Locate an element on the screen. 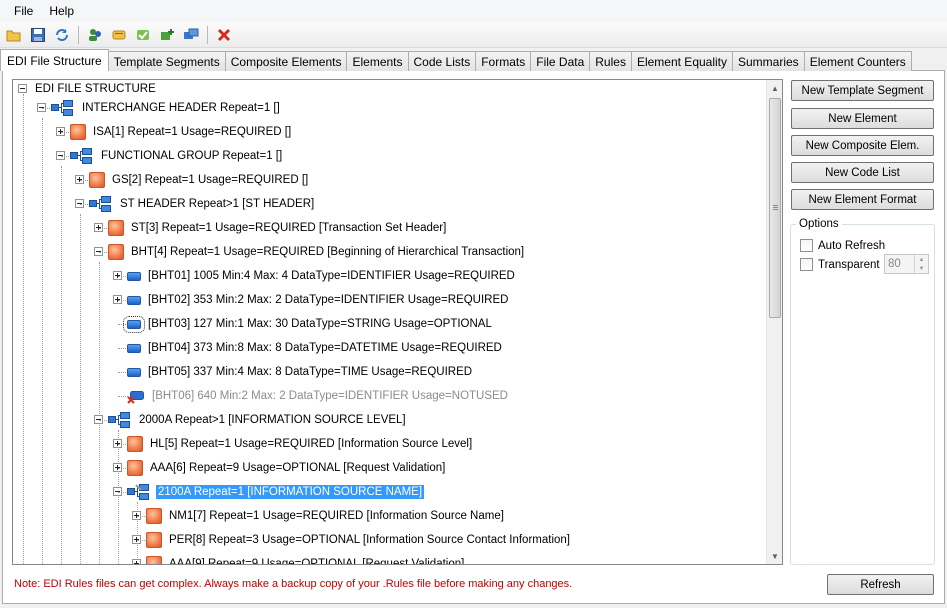 The width and height of the screenshot is (947, 608). tree-scrollbar: ▲ ▼ is located at coordinates (774, 322).